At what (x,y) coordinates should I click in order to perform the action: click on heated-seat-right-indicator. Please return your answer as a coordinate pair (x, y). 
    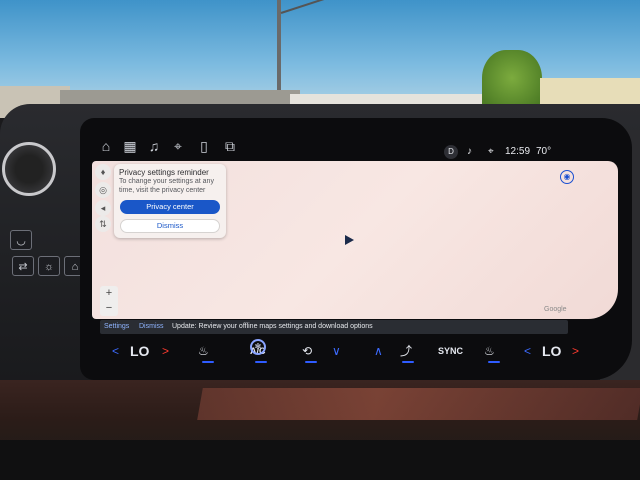
    Looking at the image, I should click on (494, 362).